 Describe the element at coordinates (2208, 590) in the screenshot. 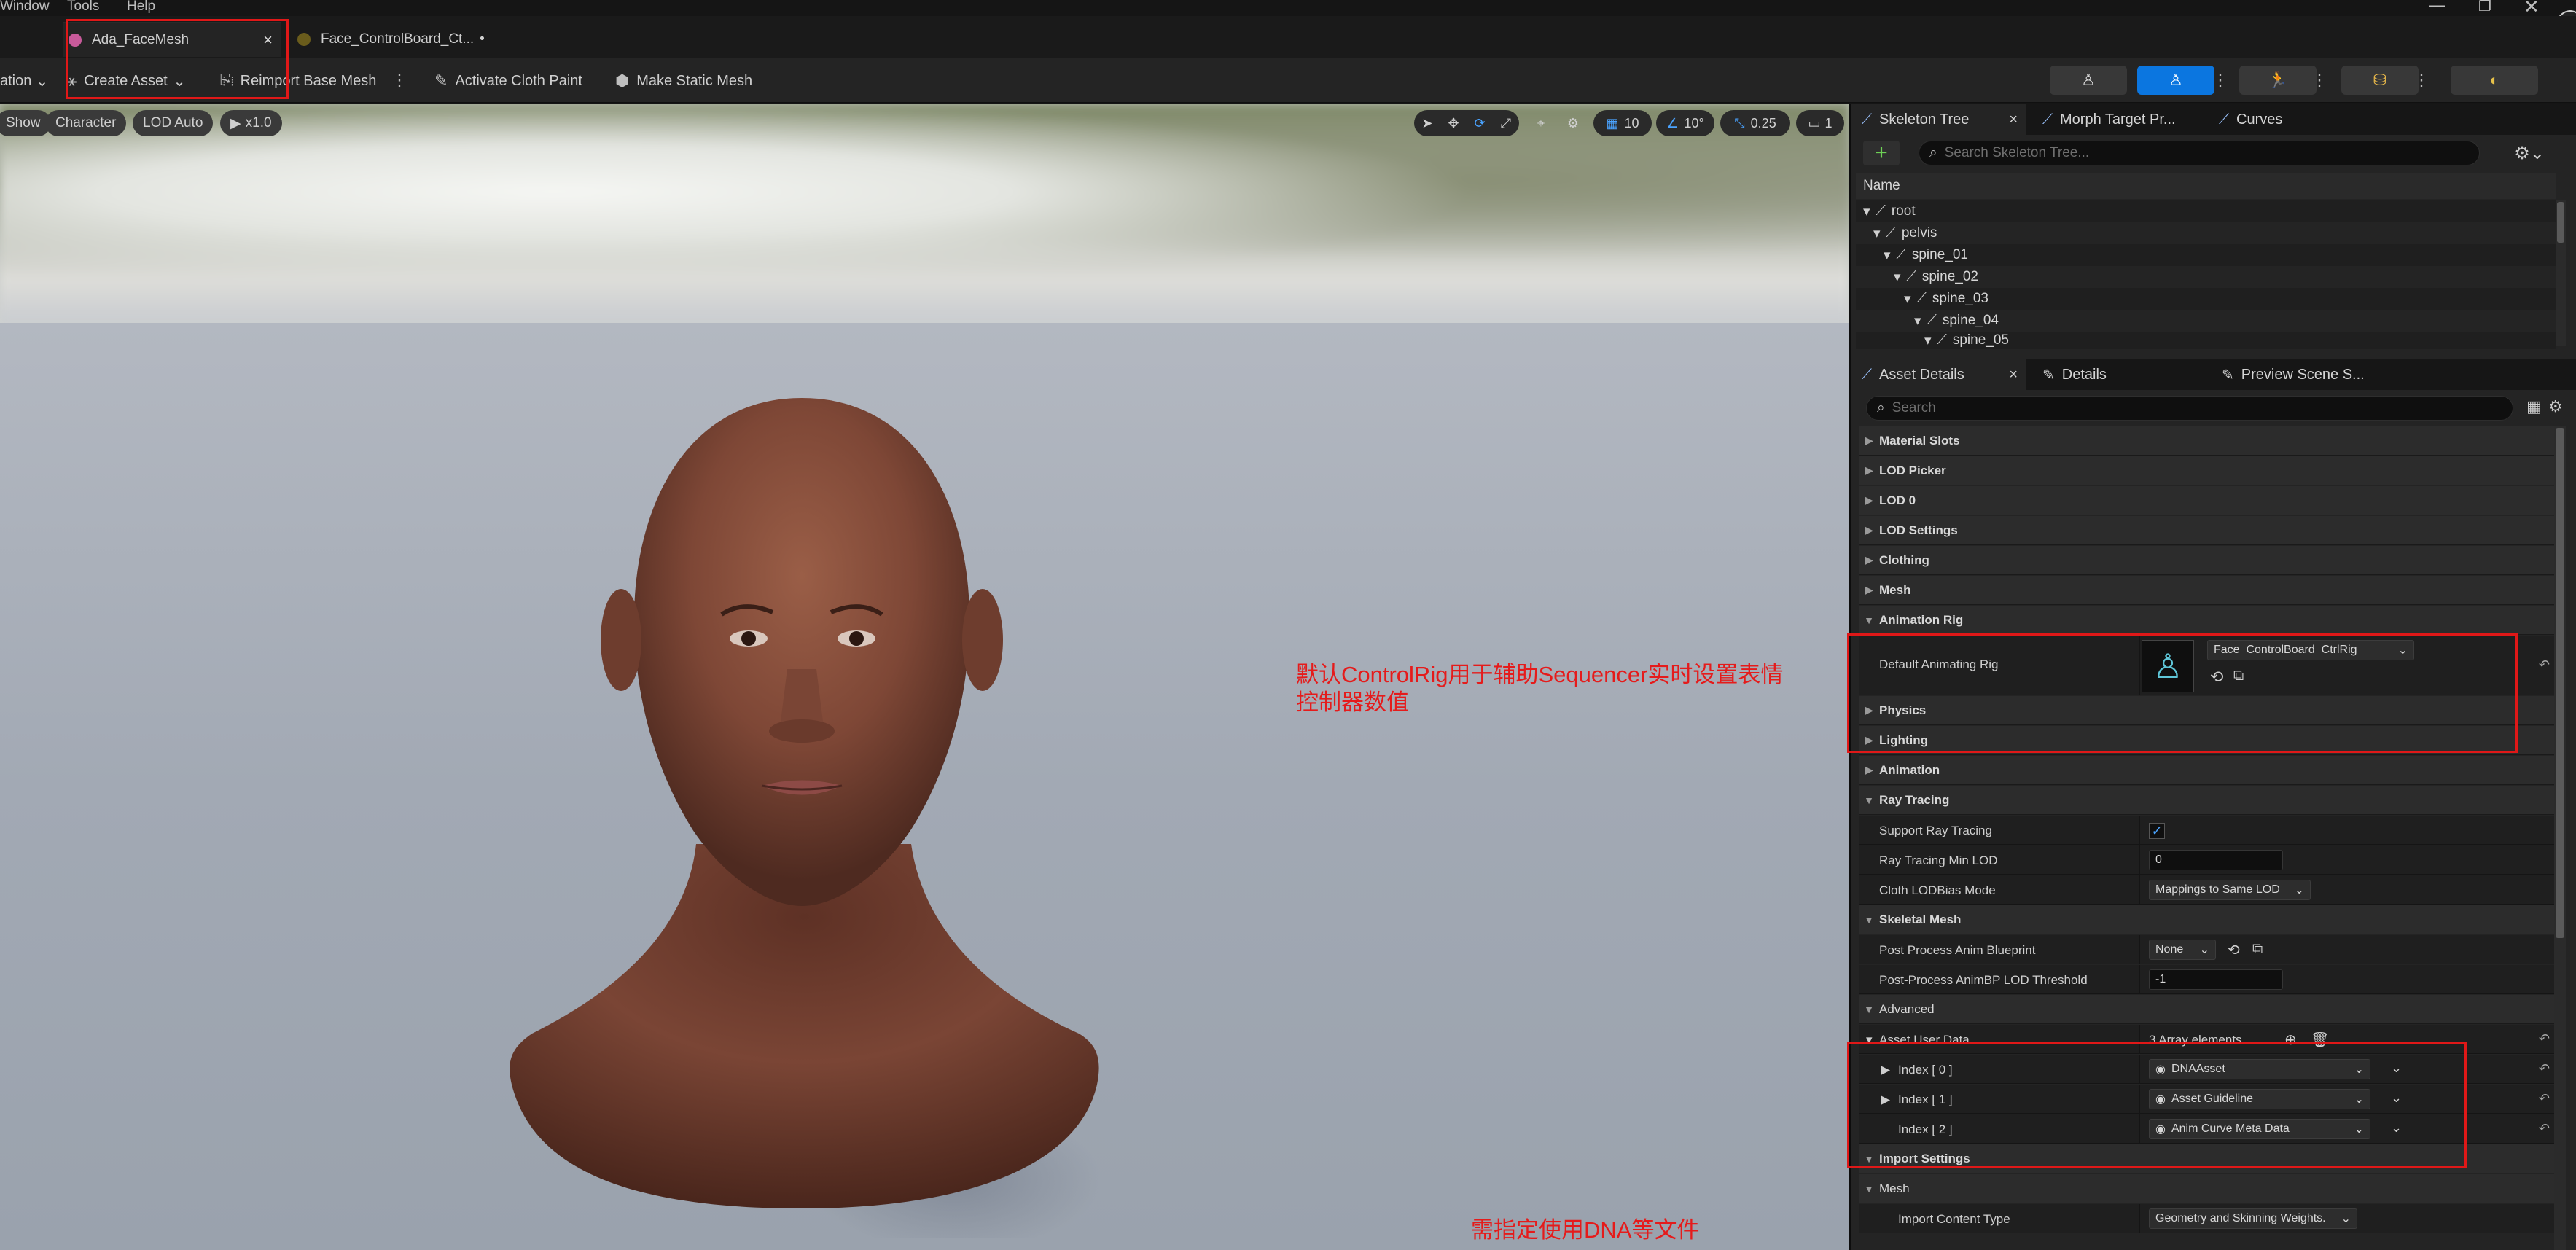

I see `category-mesh: ▶ Mesh` at that location.